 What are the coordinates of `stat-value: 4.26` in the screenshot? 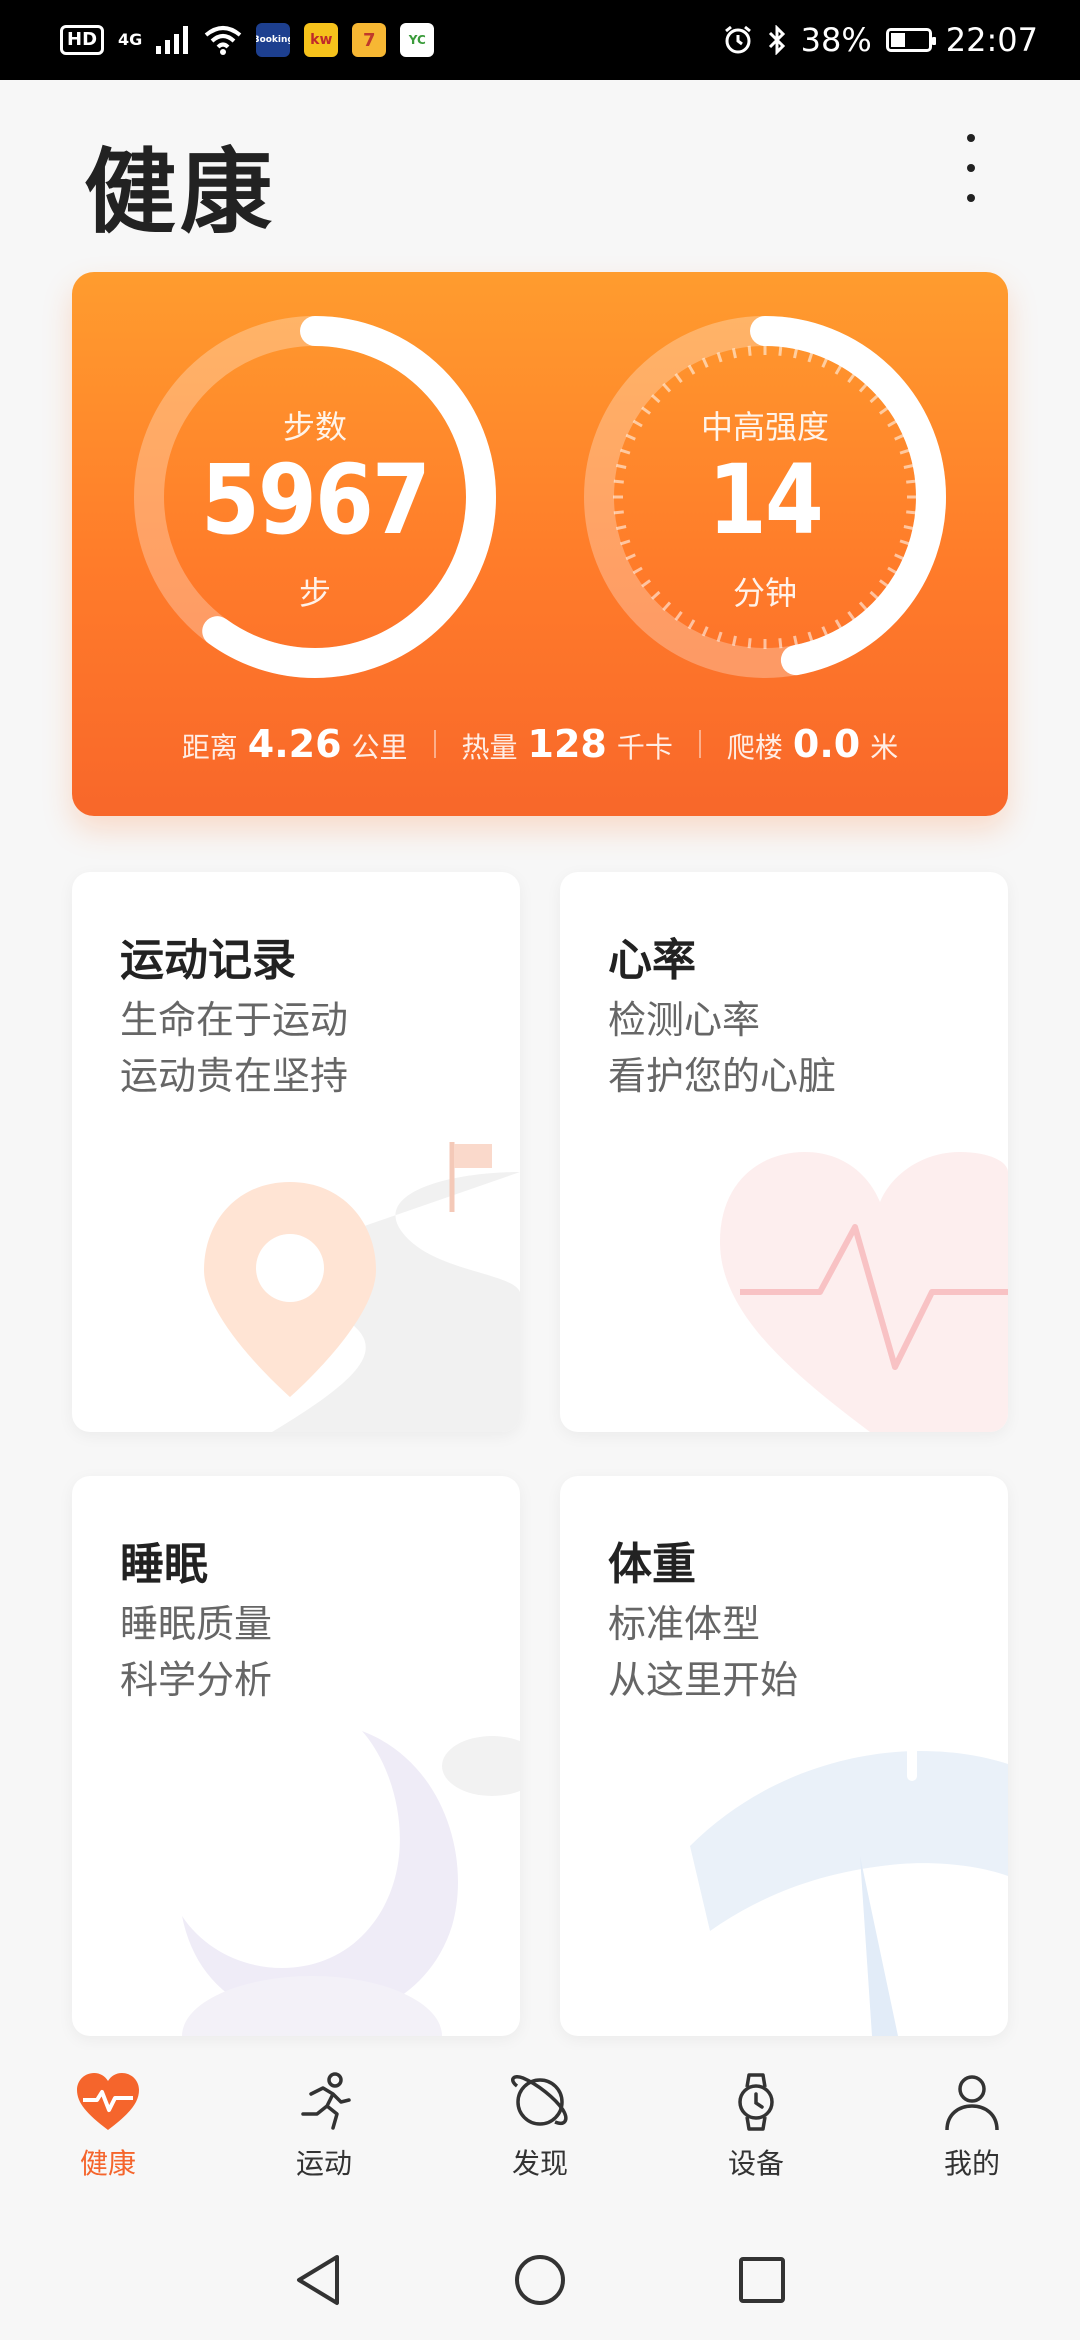 It's located at (294, 744).